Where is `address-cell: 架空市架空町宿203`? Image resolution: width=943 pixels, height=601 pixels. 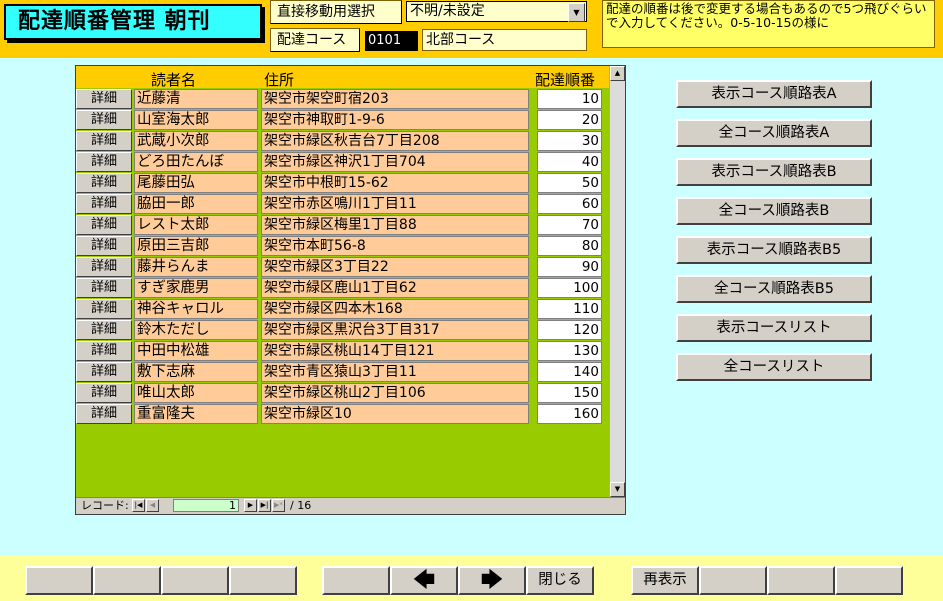 address-cell: 架空市架空町宿203 is located at coordinates (395, 99).